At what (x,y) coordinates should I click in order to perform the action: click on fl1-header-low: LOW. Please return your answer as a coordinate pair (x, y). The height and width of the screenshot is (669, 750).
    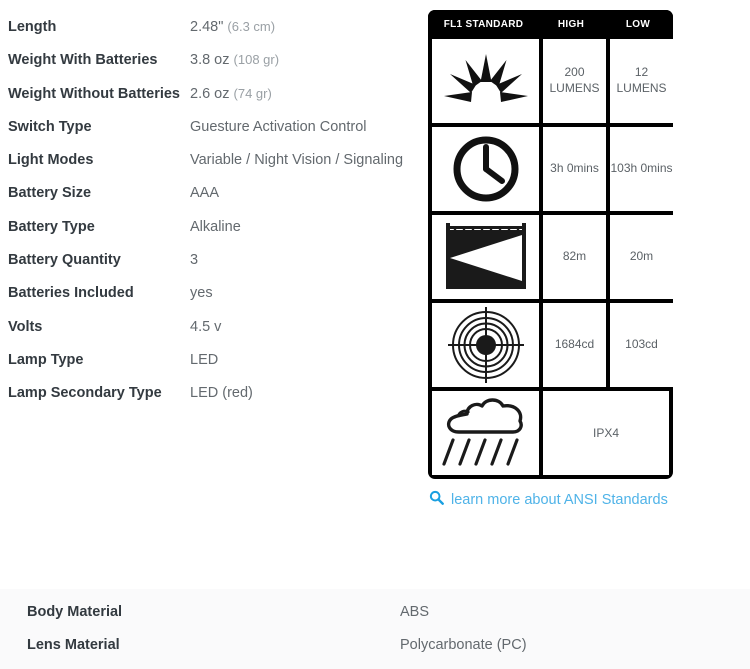
    Looking at the image, I should click on (638, 24).